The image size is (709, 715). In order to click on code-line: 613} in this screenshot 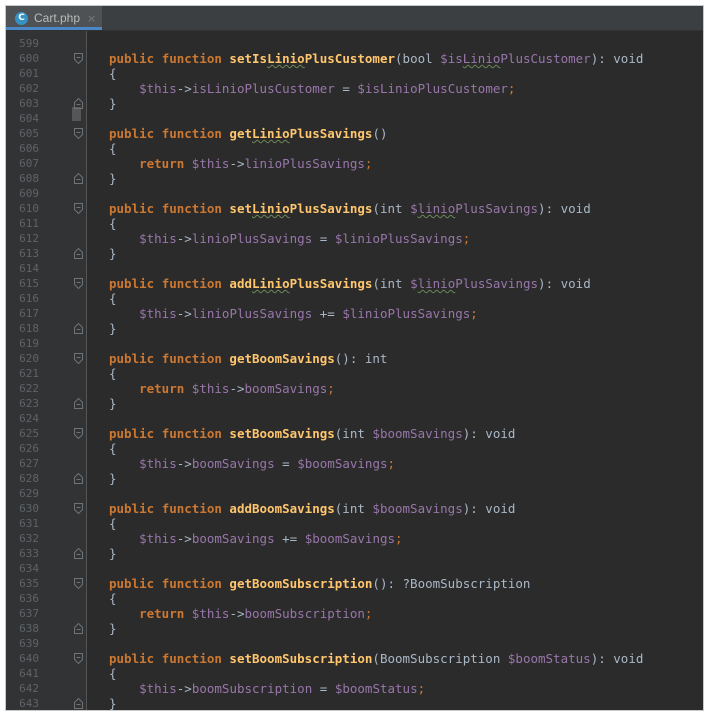, I will do `click(354, 253)`.